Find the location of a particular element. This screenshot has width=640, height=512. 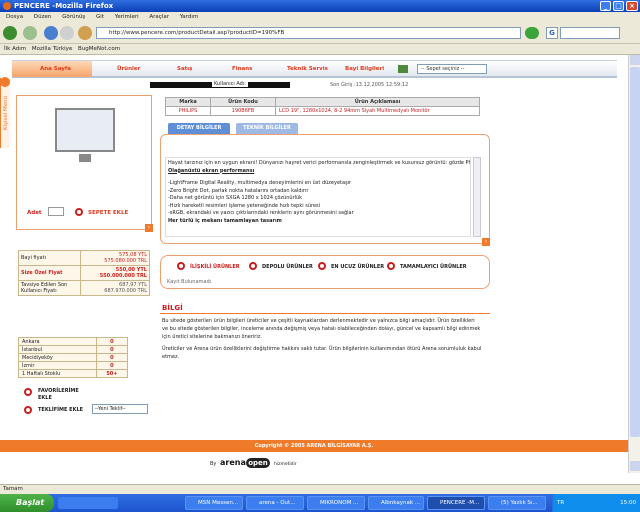

price-label: Tavsiye Edilen Son Kullanıcı Fiyatı is located at coordinates (49, 288).